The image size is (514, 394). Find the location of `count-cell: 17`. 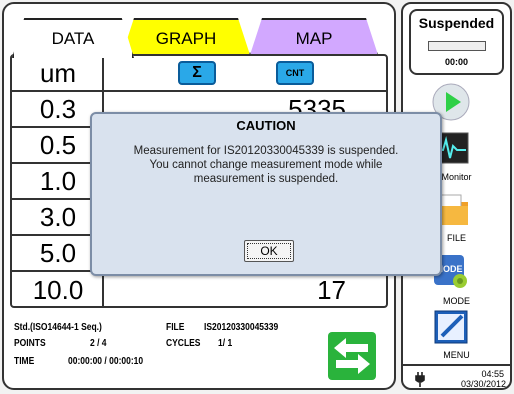

count-cell: 17 is located at coordinates (331, 289).